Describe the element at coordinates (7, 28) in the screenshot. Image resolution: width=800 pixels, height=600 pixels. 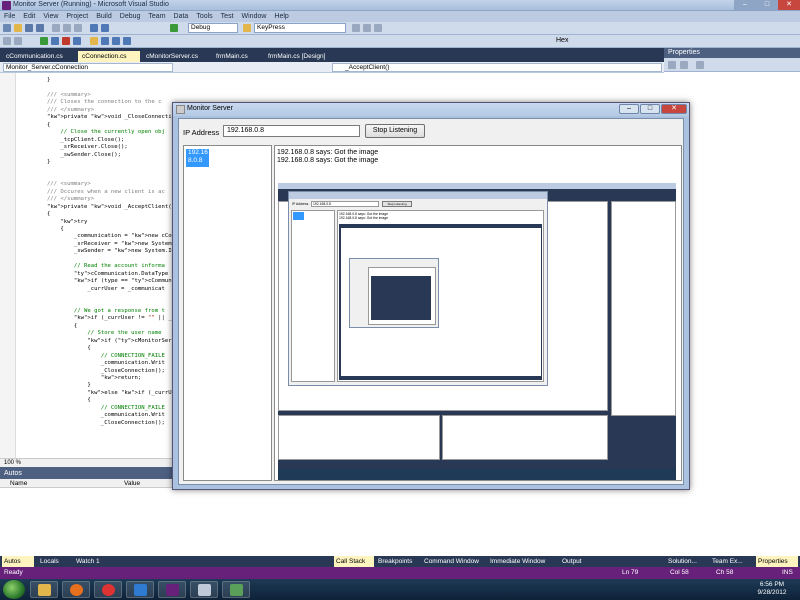
I see `new-project-icon` at that location.